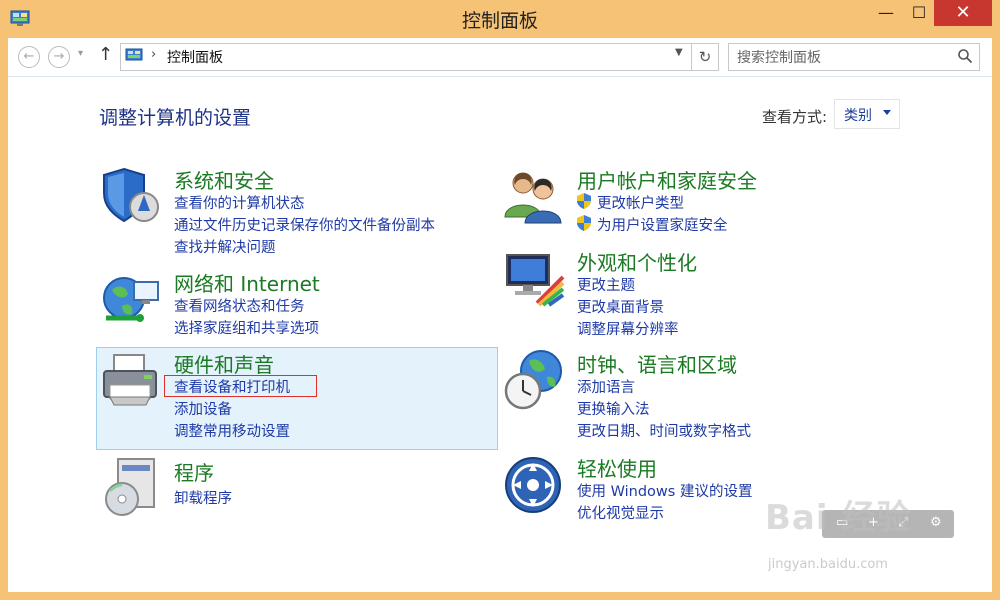  What do you see at coordinates (617, 467) in the screenshot?
I see `category-title-ease-of-access: 轻松使用` at bounding box center [617, 467].